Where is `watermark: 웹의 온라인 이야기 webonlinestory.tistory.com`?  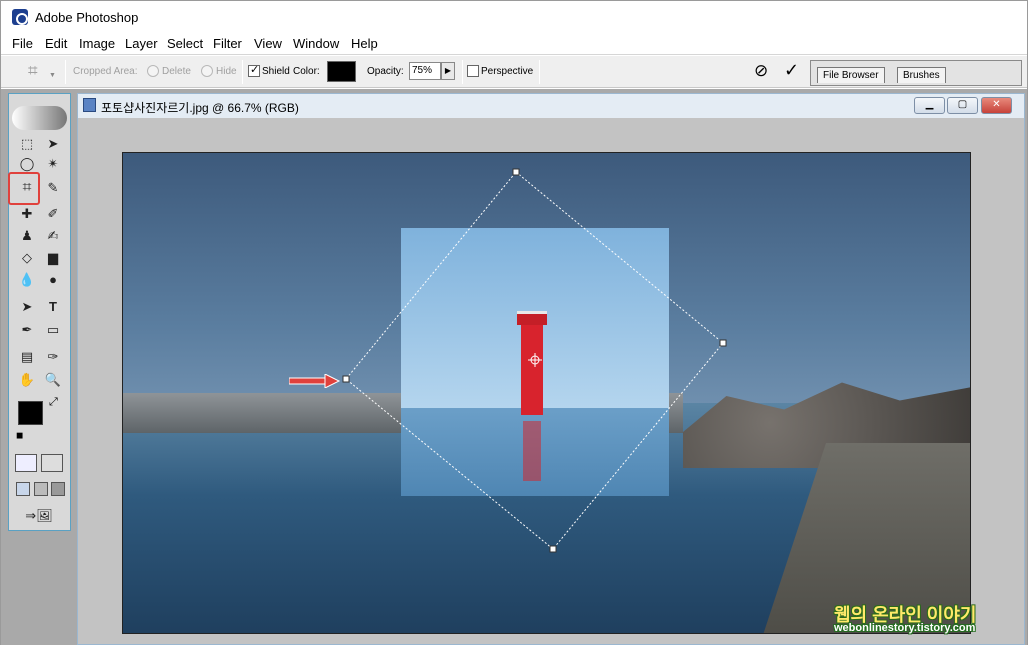 watermark: 웹의 온라인 이야기 webonlinestory.tistory.com is located at coordinates (919, 619).